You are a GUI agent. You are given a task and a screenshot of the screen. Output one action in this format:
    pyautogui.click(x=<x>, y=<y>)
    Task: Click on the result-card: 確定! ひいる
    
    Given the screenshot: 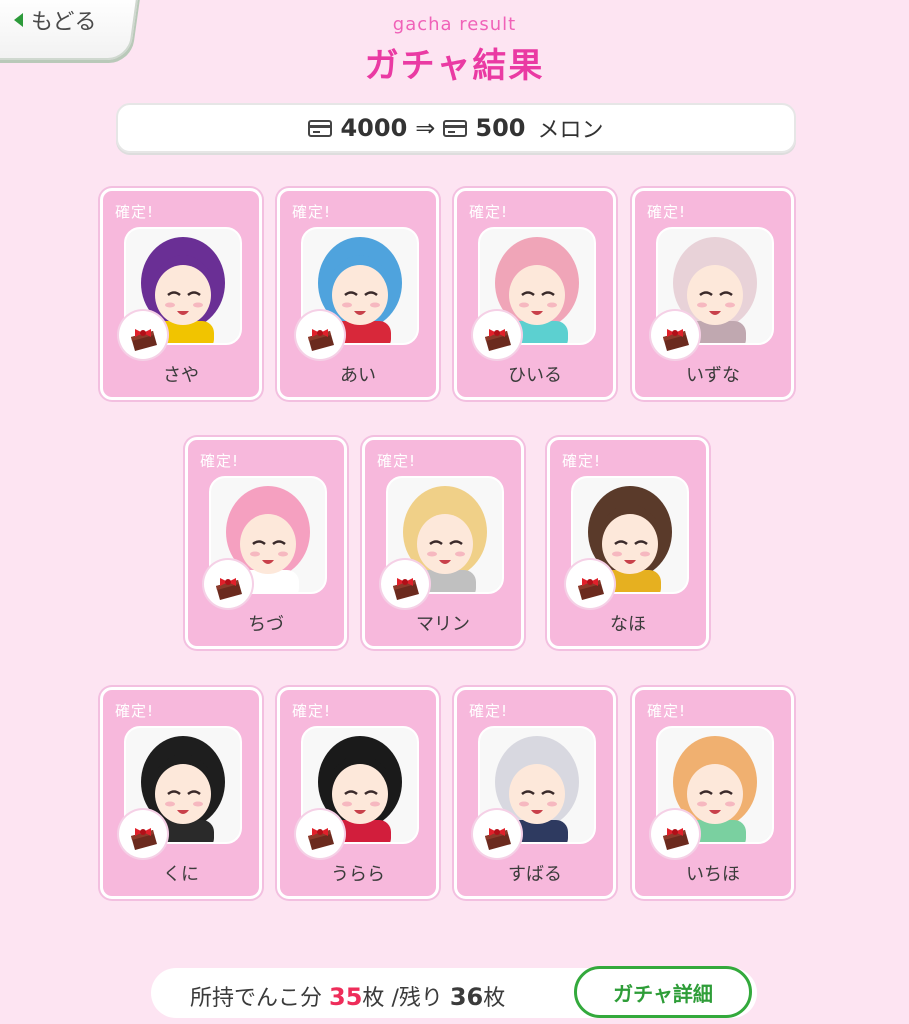 What is the action you would take?
    pyautogui.click(x=535, y=294)
    